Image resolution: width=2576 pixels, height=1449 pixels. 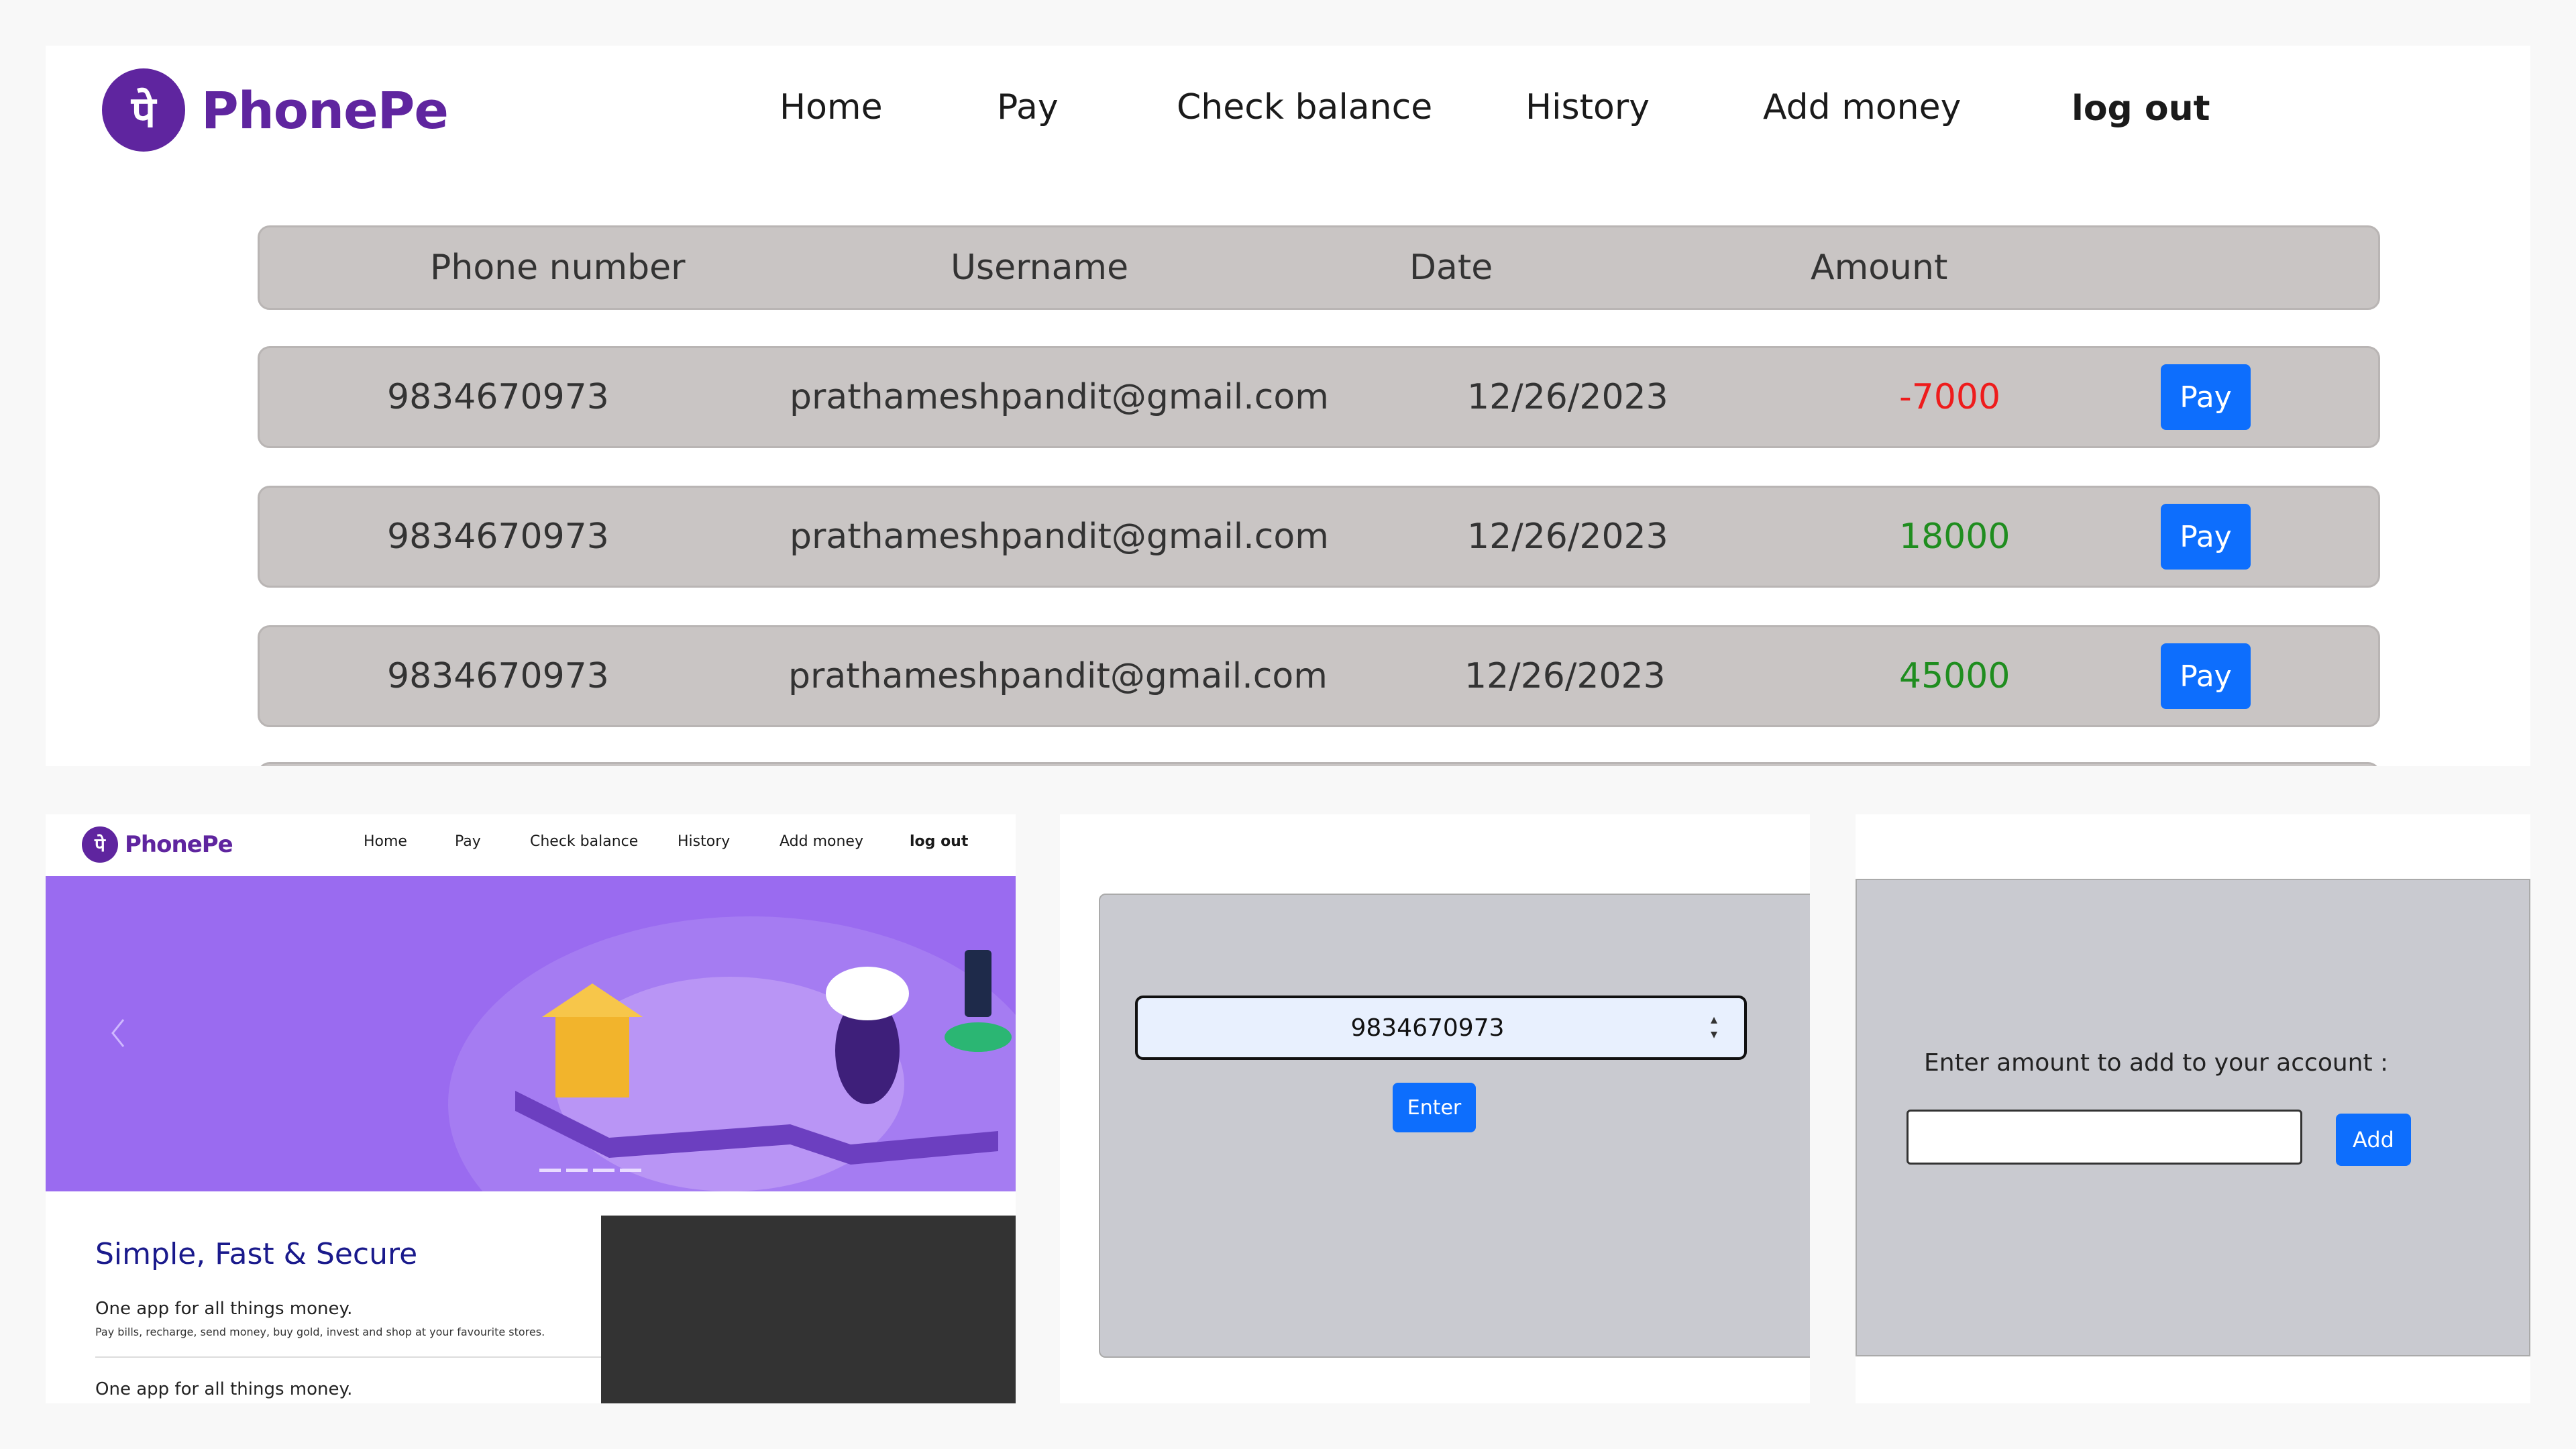 I want to click on table-header: Phone number Username Date Amount, so click(x=1319, y=267).